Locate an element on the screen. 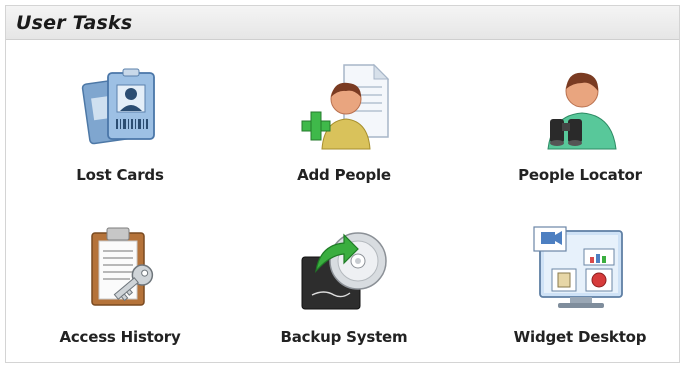 This screenshot has width=686, height=369. task-widget-desktop: Widget Desktop is located at coordinates (580, 277).